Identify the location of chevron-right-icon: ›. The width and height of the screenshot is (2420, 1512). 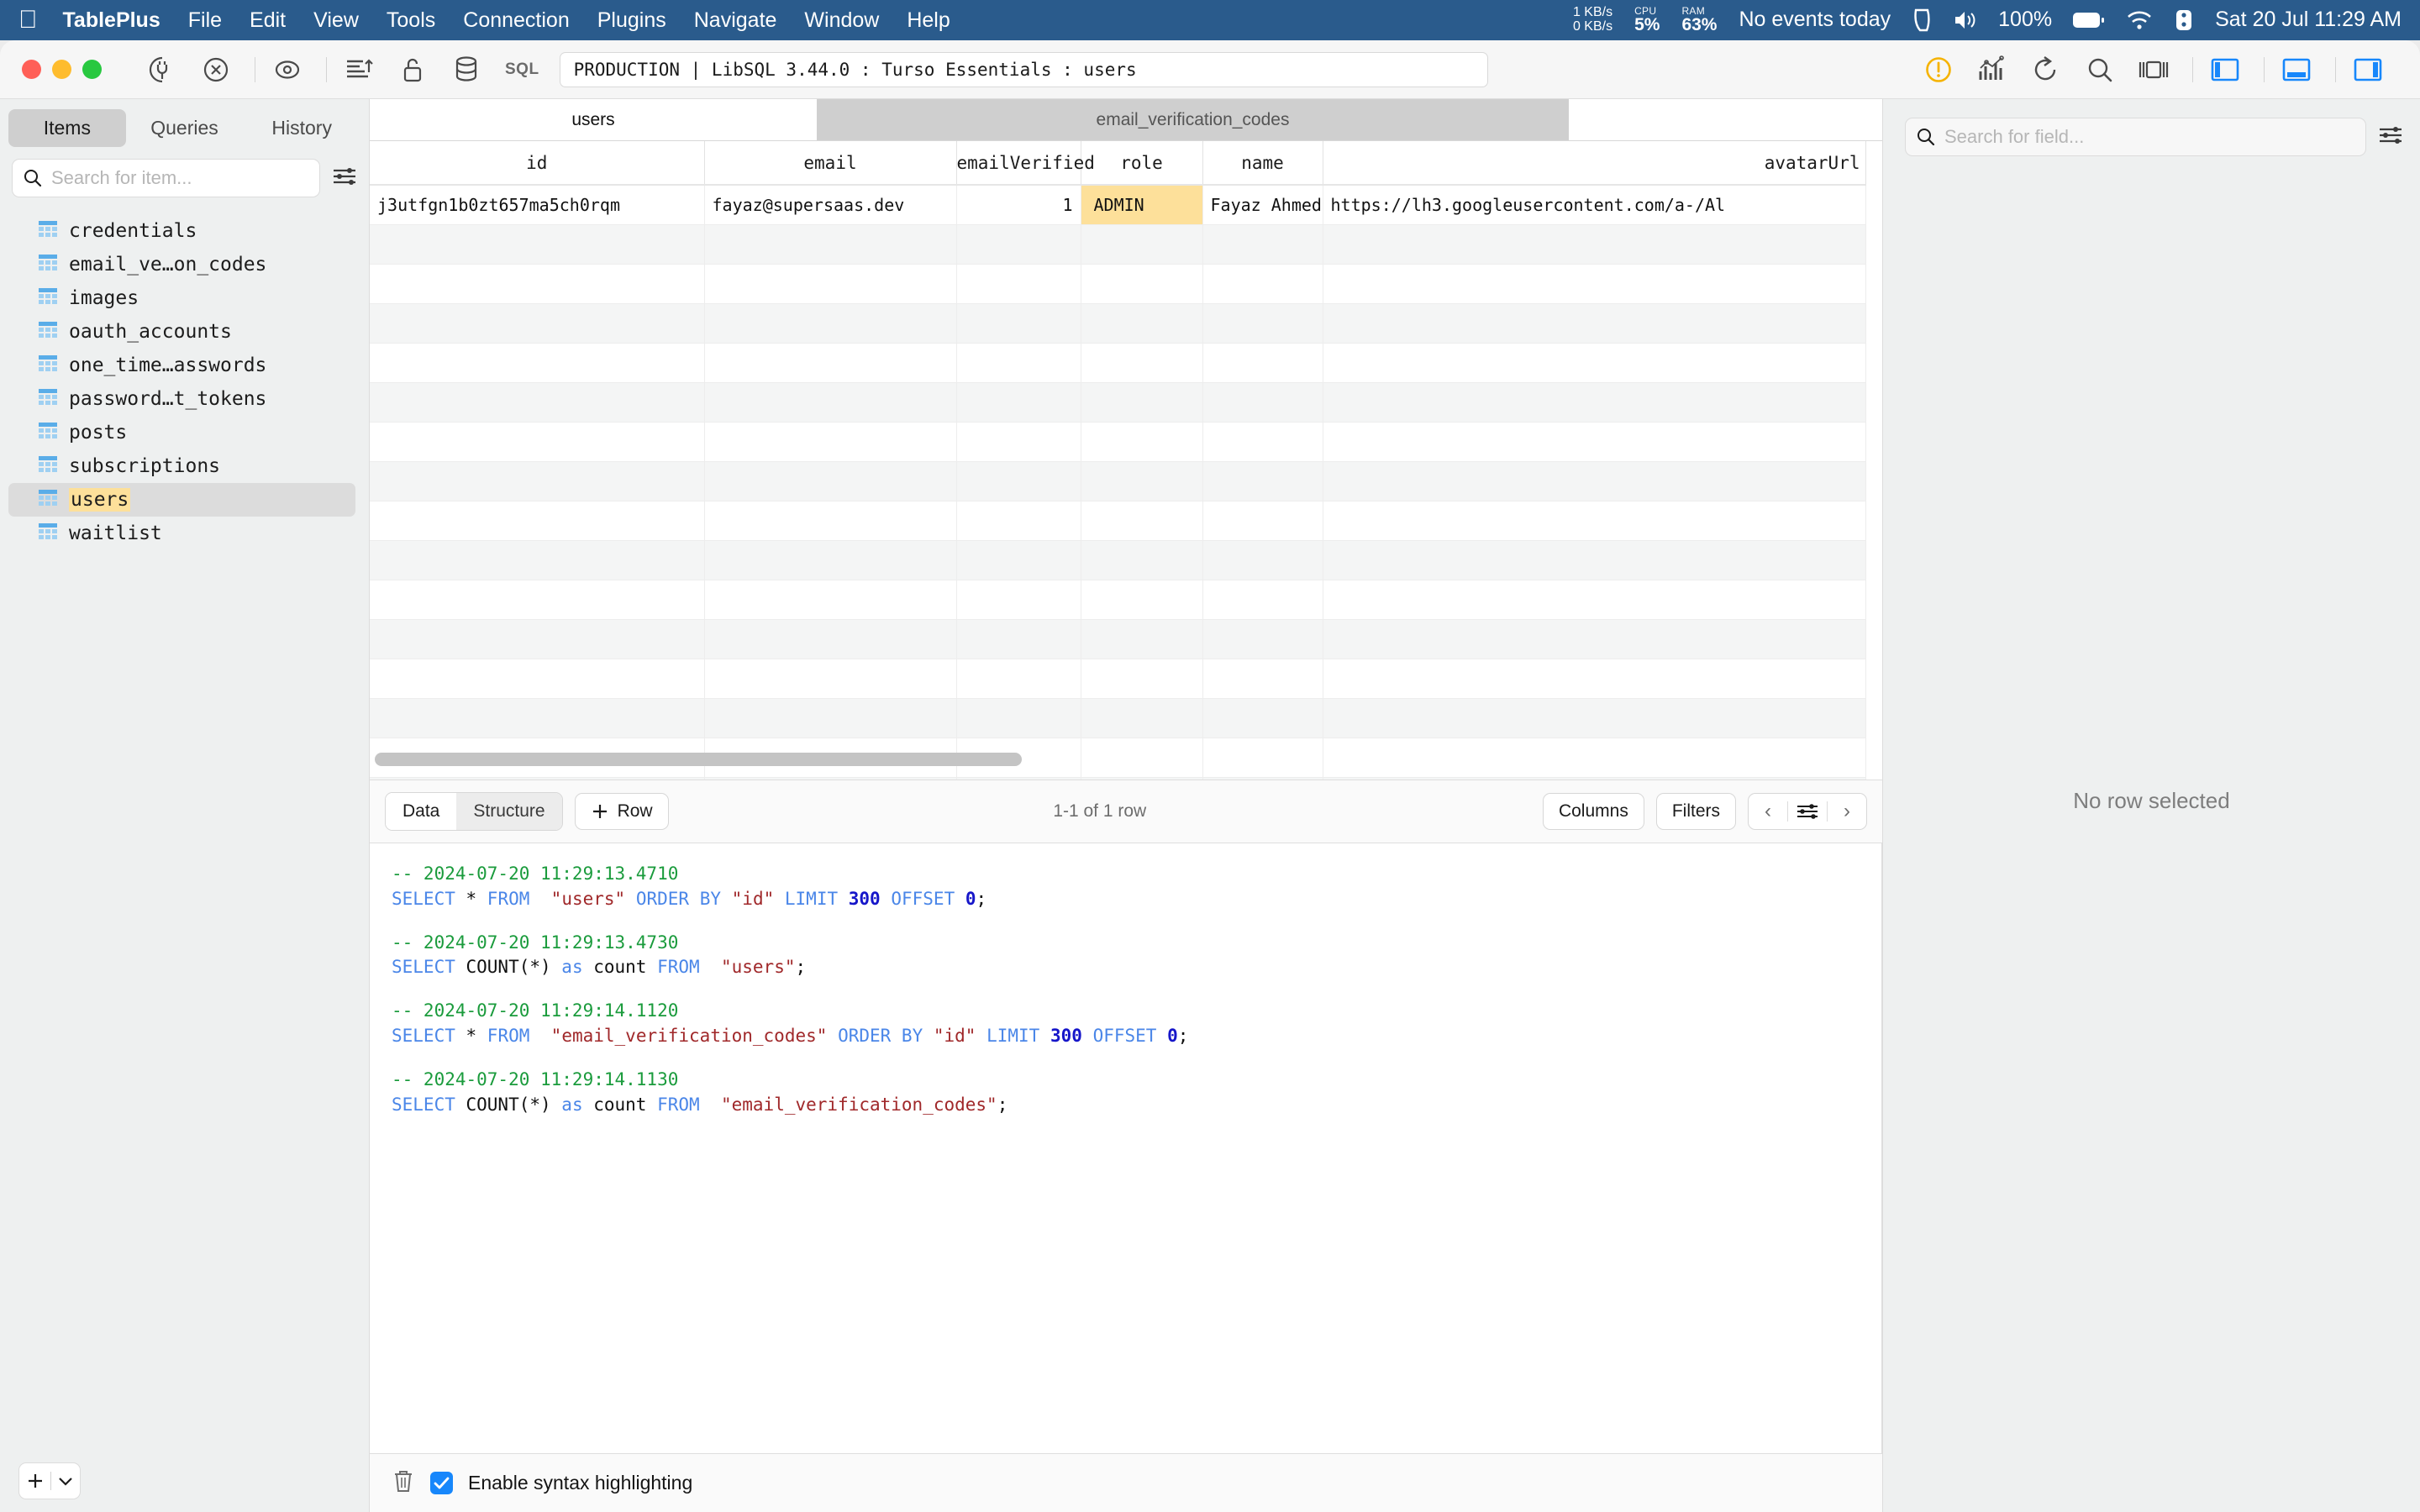
(1847, 811).